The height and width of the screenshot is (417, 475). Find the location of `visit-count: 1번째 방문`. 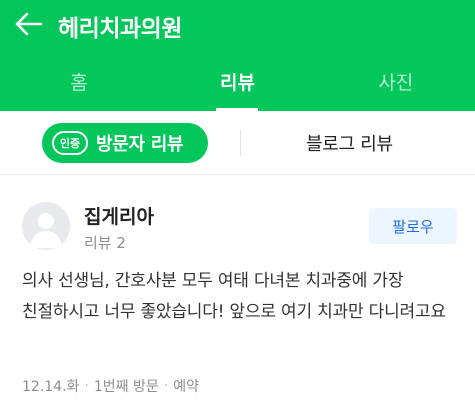

visit-count: 1번째 방문 is located at coordinates (126, 387).